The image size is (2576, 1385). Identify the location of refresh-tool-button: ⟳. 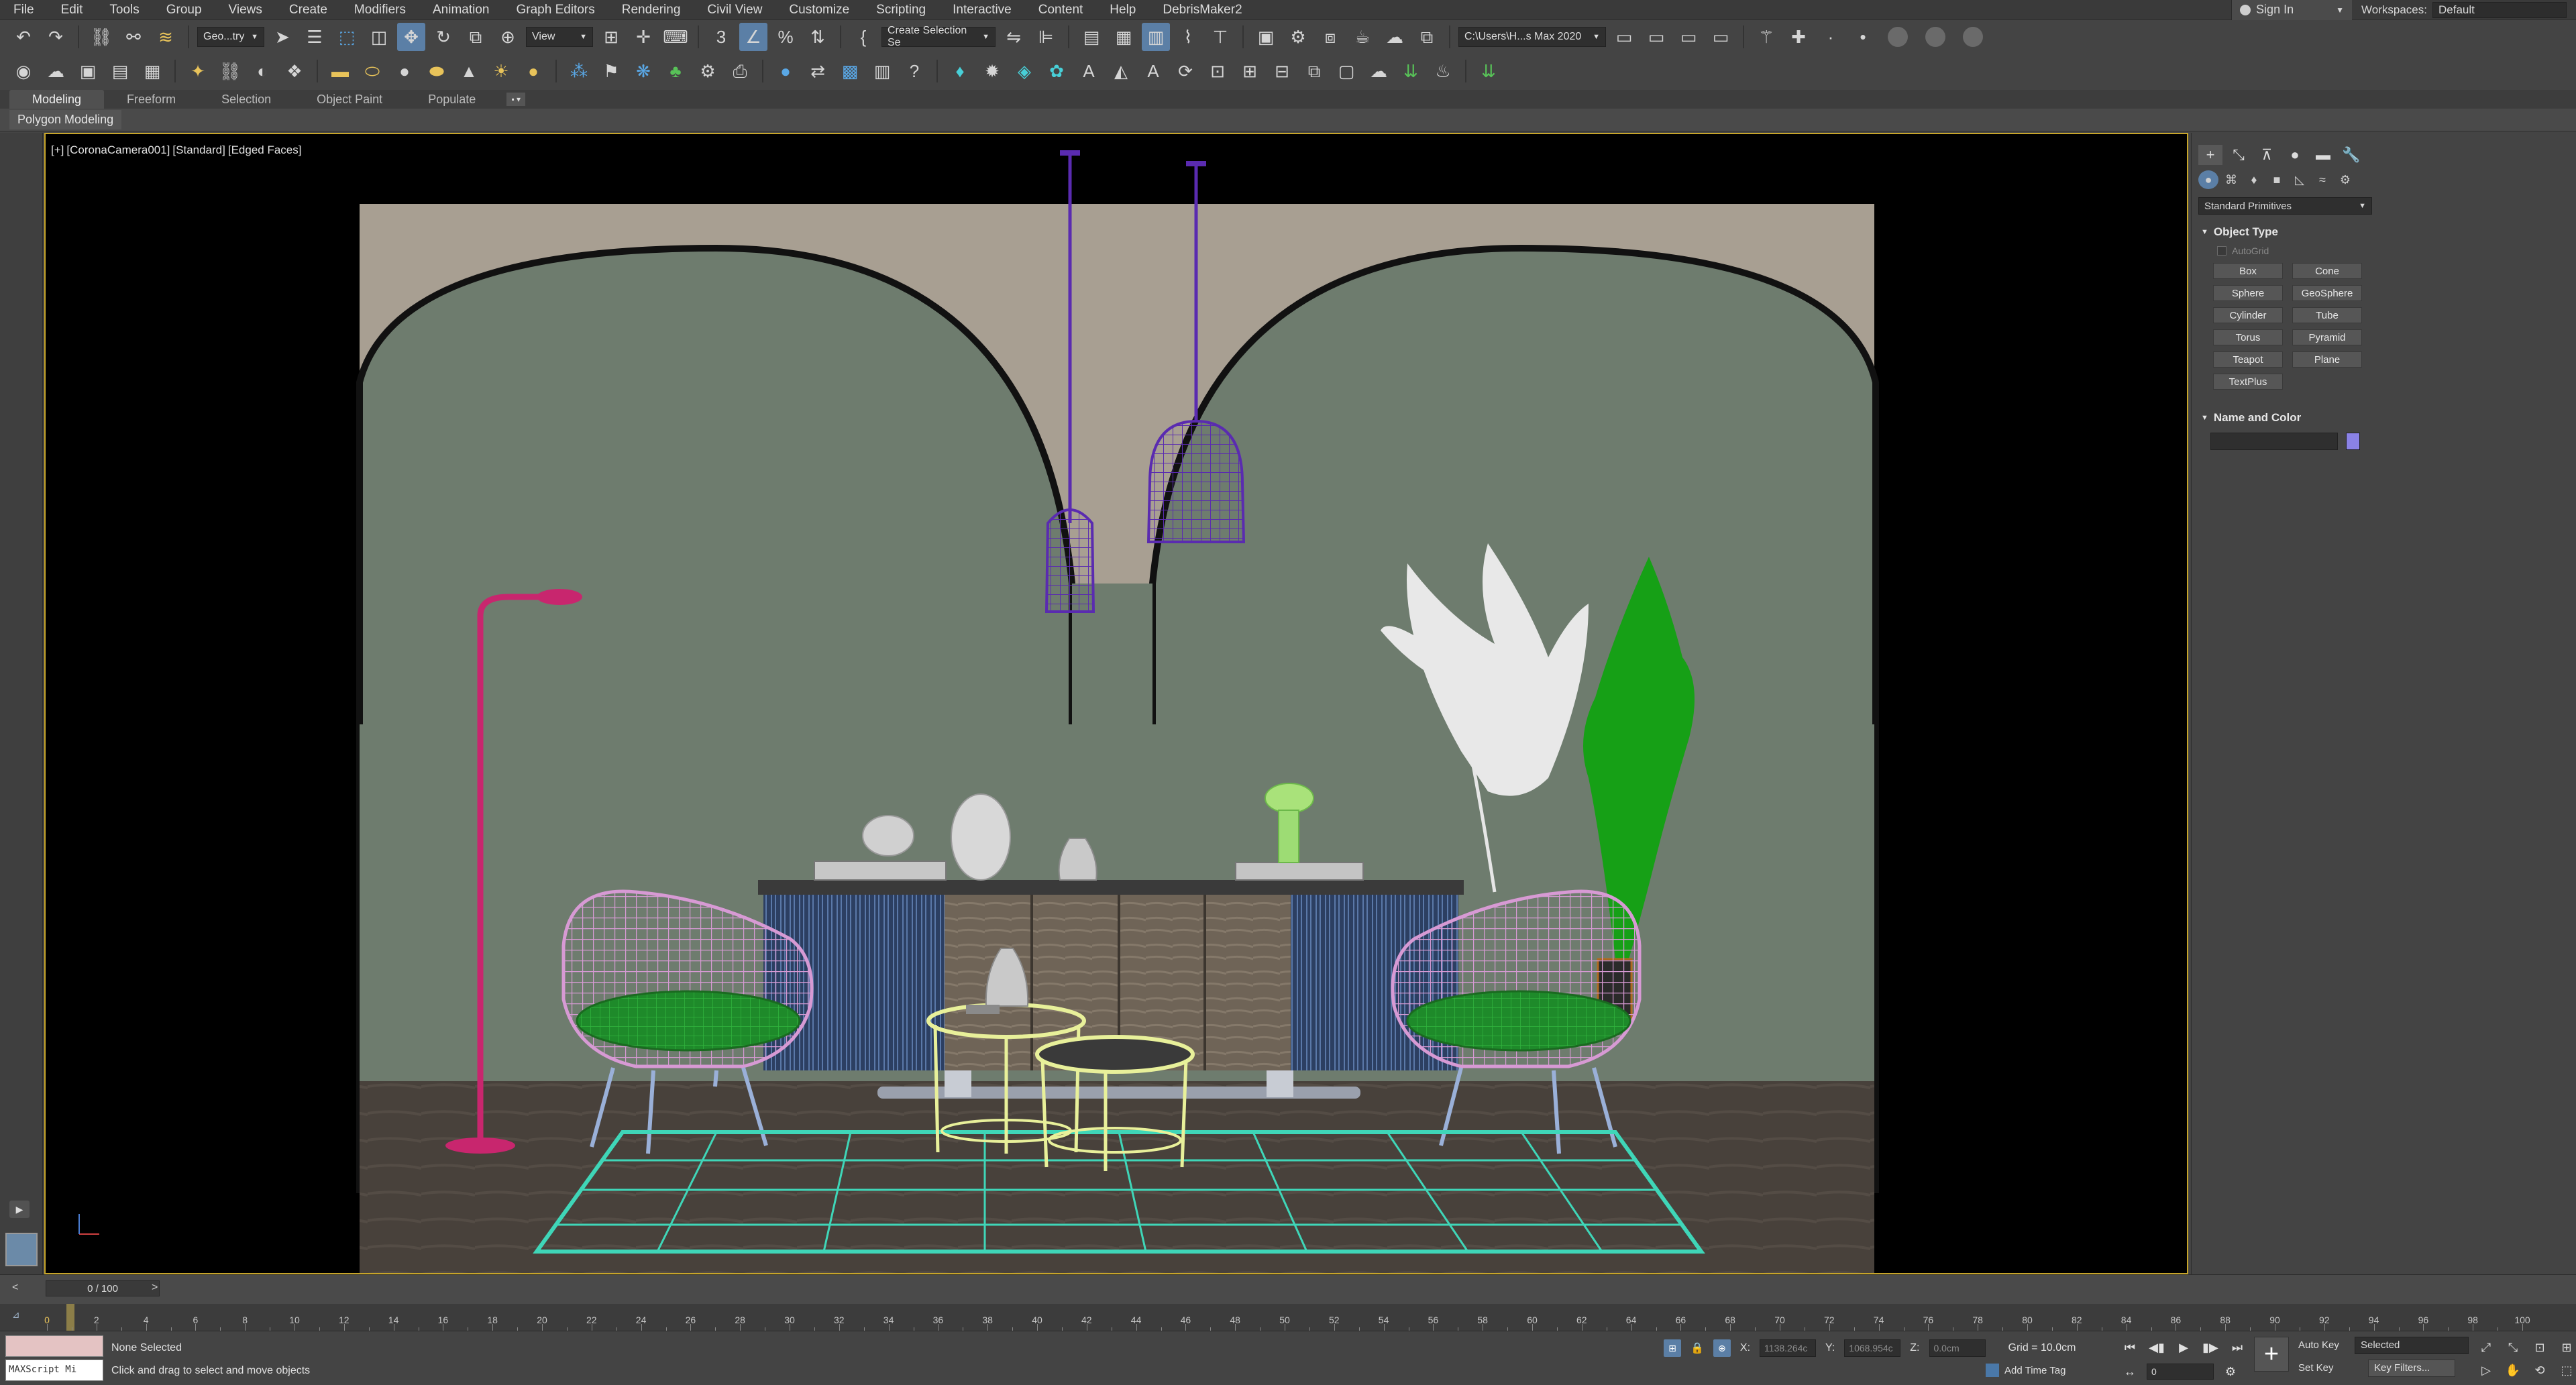
(1185, 71).